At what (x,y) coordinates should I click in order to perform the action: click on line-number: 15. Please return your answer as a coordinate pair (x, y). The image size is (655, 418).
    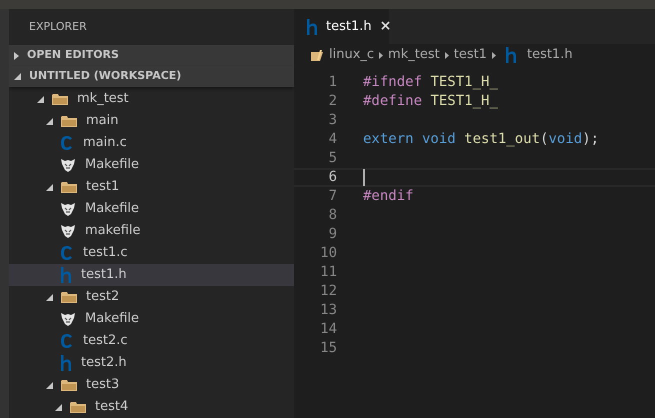
    Looking at the image, I should click on (328, 348).